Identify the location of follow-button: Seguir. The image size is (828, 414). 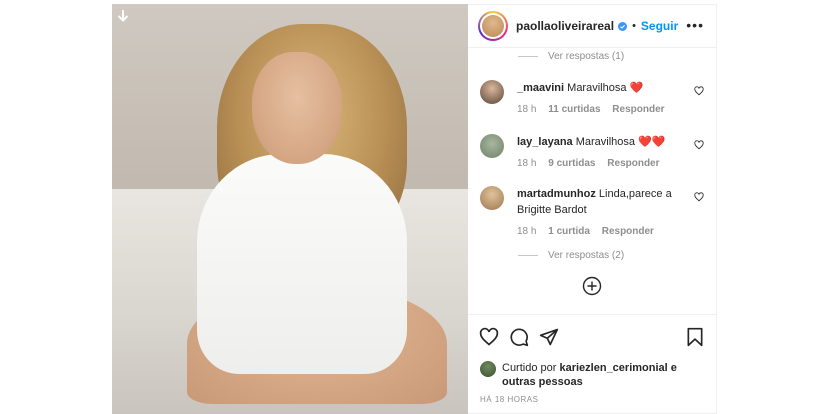
(659, 26).